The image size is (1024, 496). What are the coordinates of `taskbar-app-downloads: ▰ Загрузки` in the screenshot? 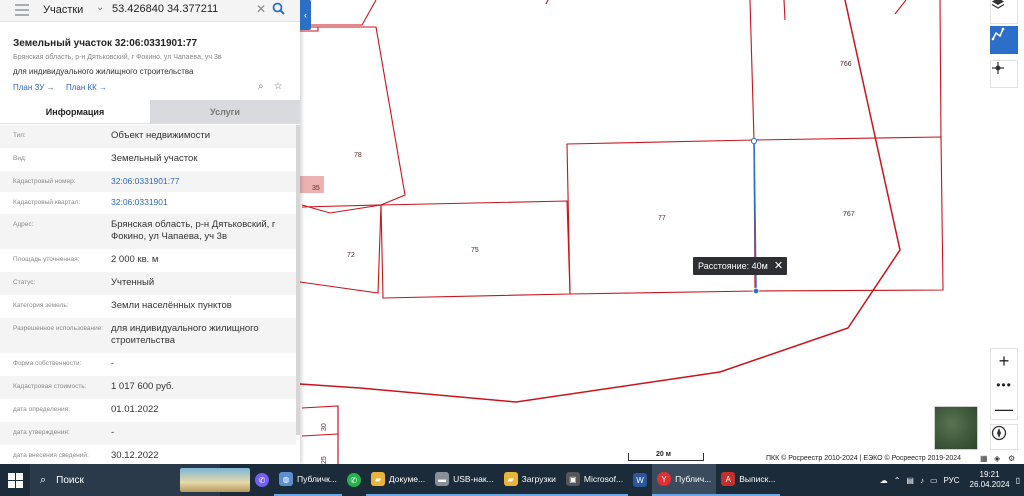 It's located at (529, 480).